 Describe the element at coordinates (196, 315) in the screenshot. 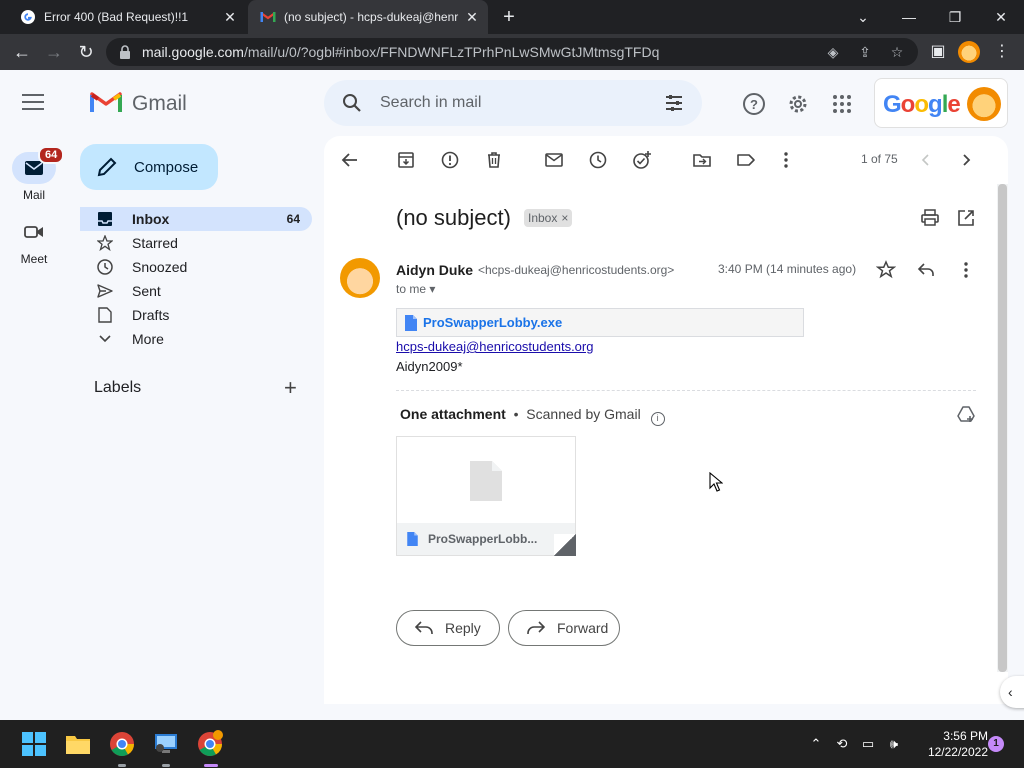

I see `sidebar-item-drafts: Drafts` at that location.